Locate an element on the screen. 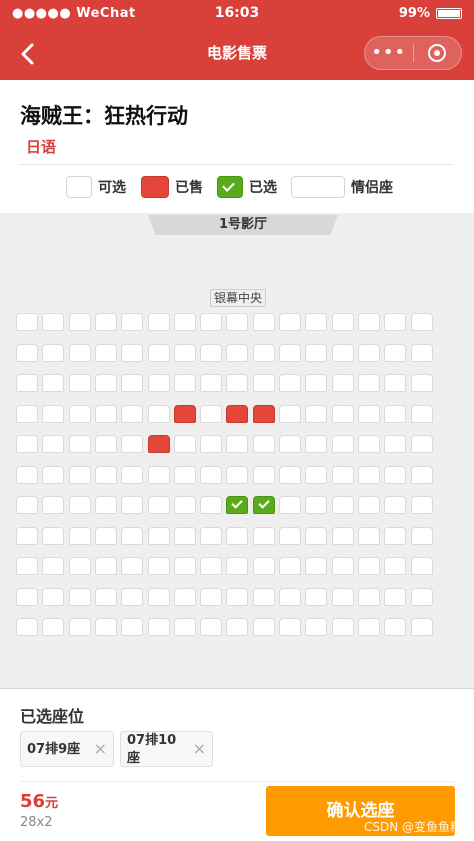  selected-seat-chip: 07排9座 × is located at coordinates (67, 749).